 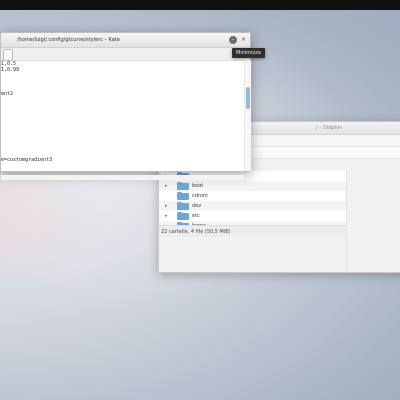 What do you see at coordinates (196, 216) in the screenshot?
I see `folder-name: etc` at bounding box center [196, 216].